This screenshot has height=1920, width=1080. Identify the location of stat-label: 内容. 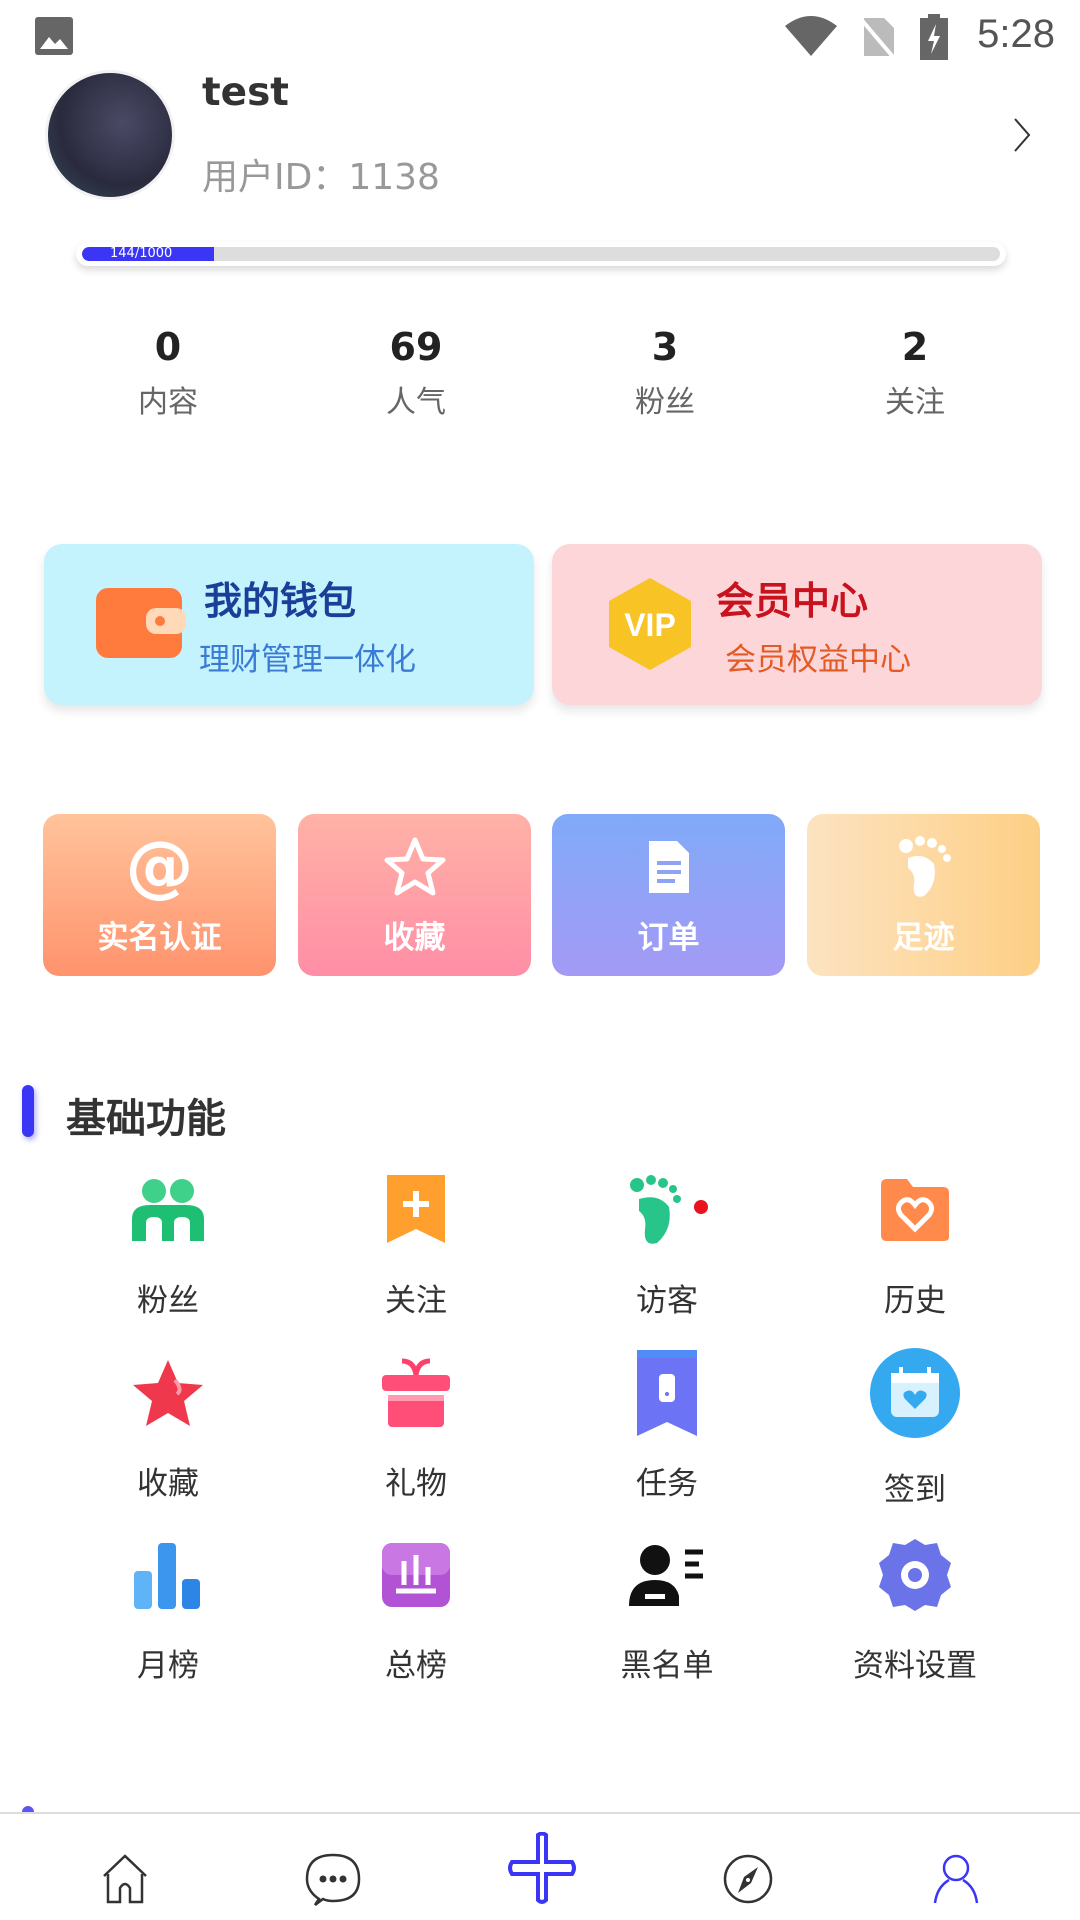
(168, 402).